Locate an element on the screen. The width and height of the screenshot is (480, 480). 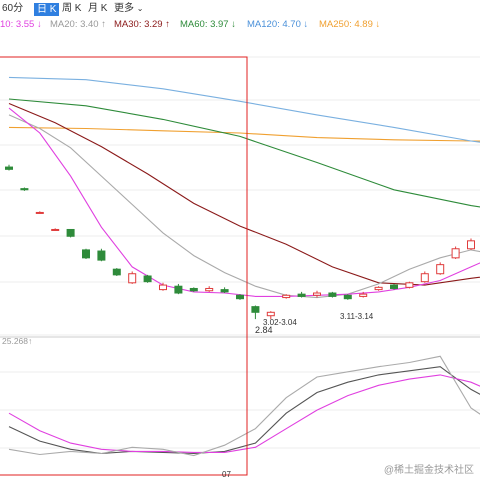
range-label-1: 3.02-3.04 is located at coordinates (280, 322).